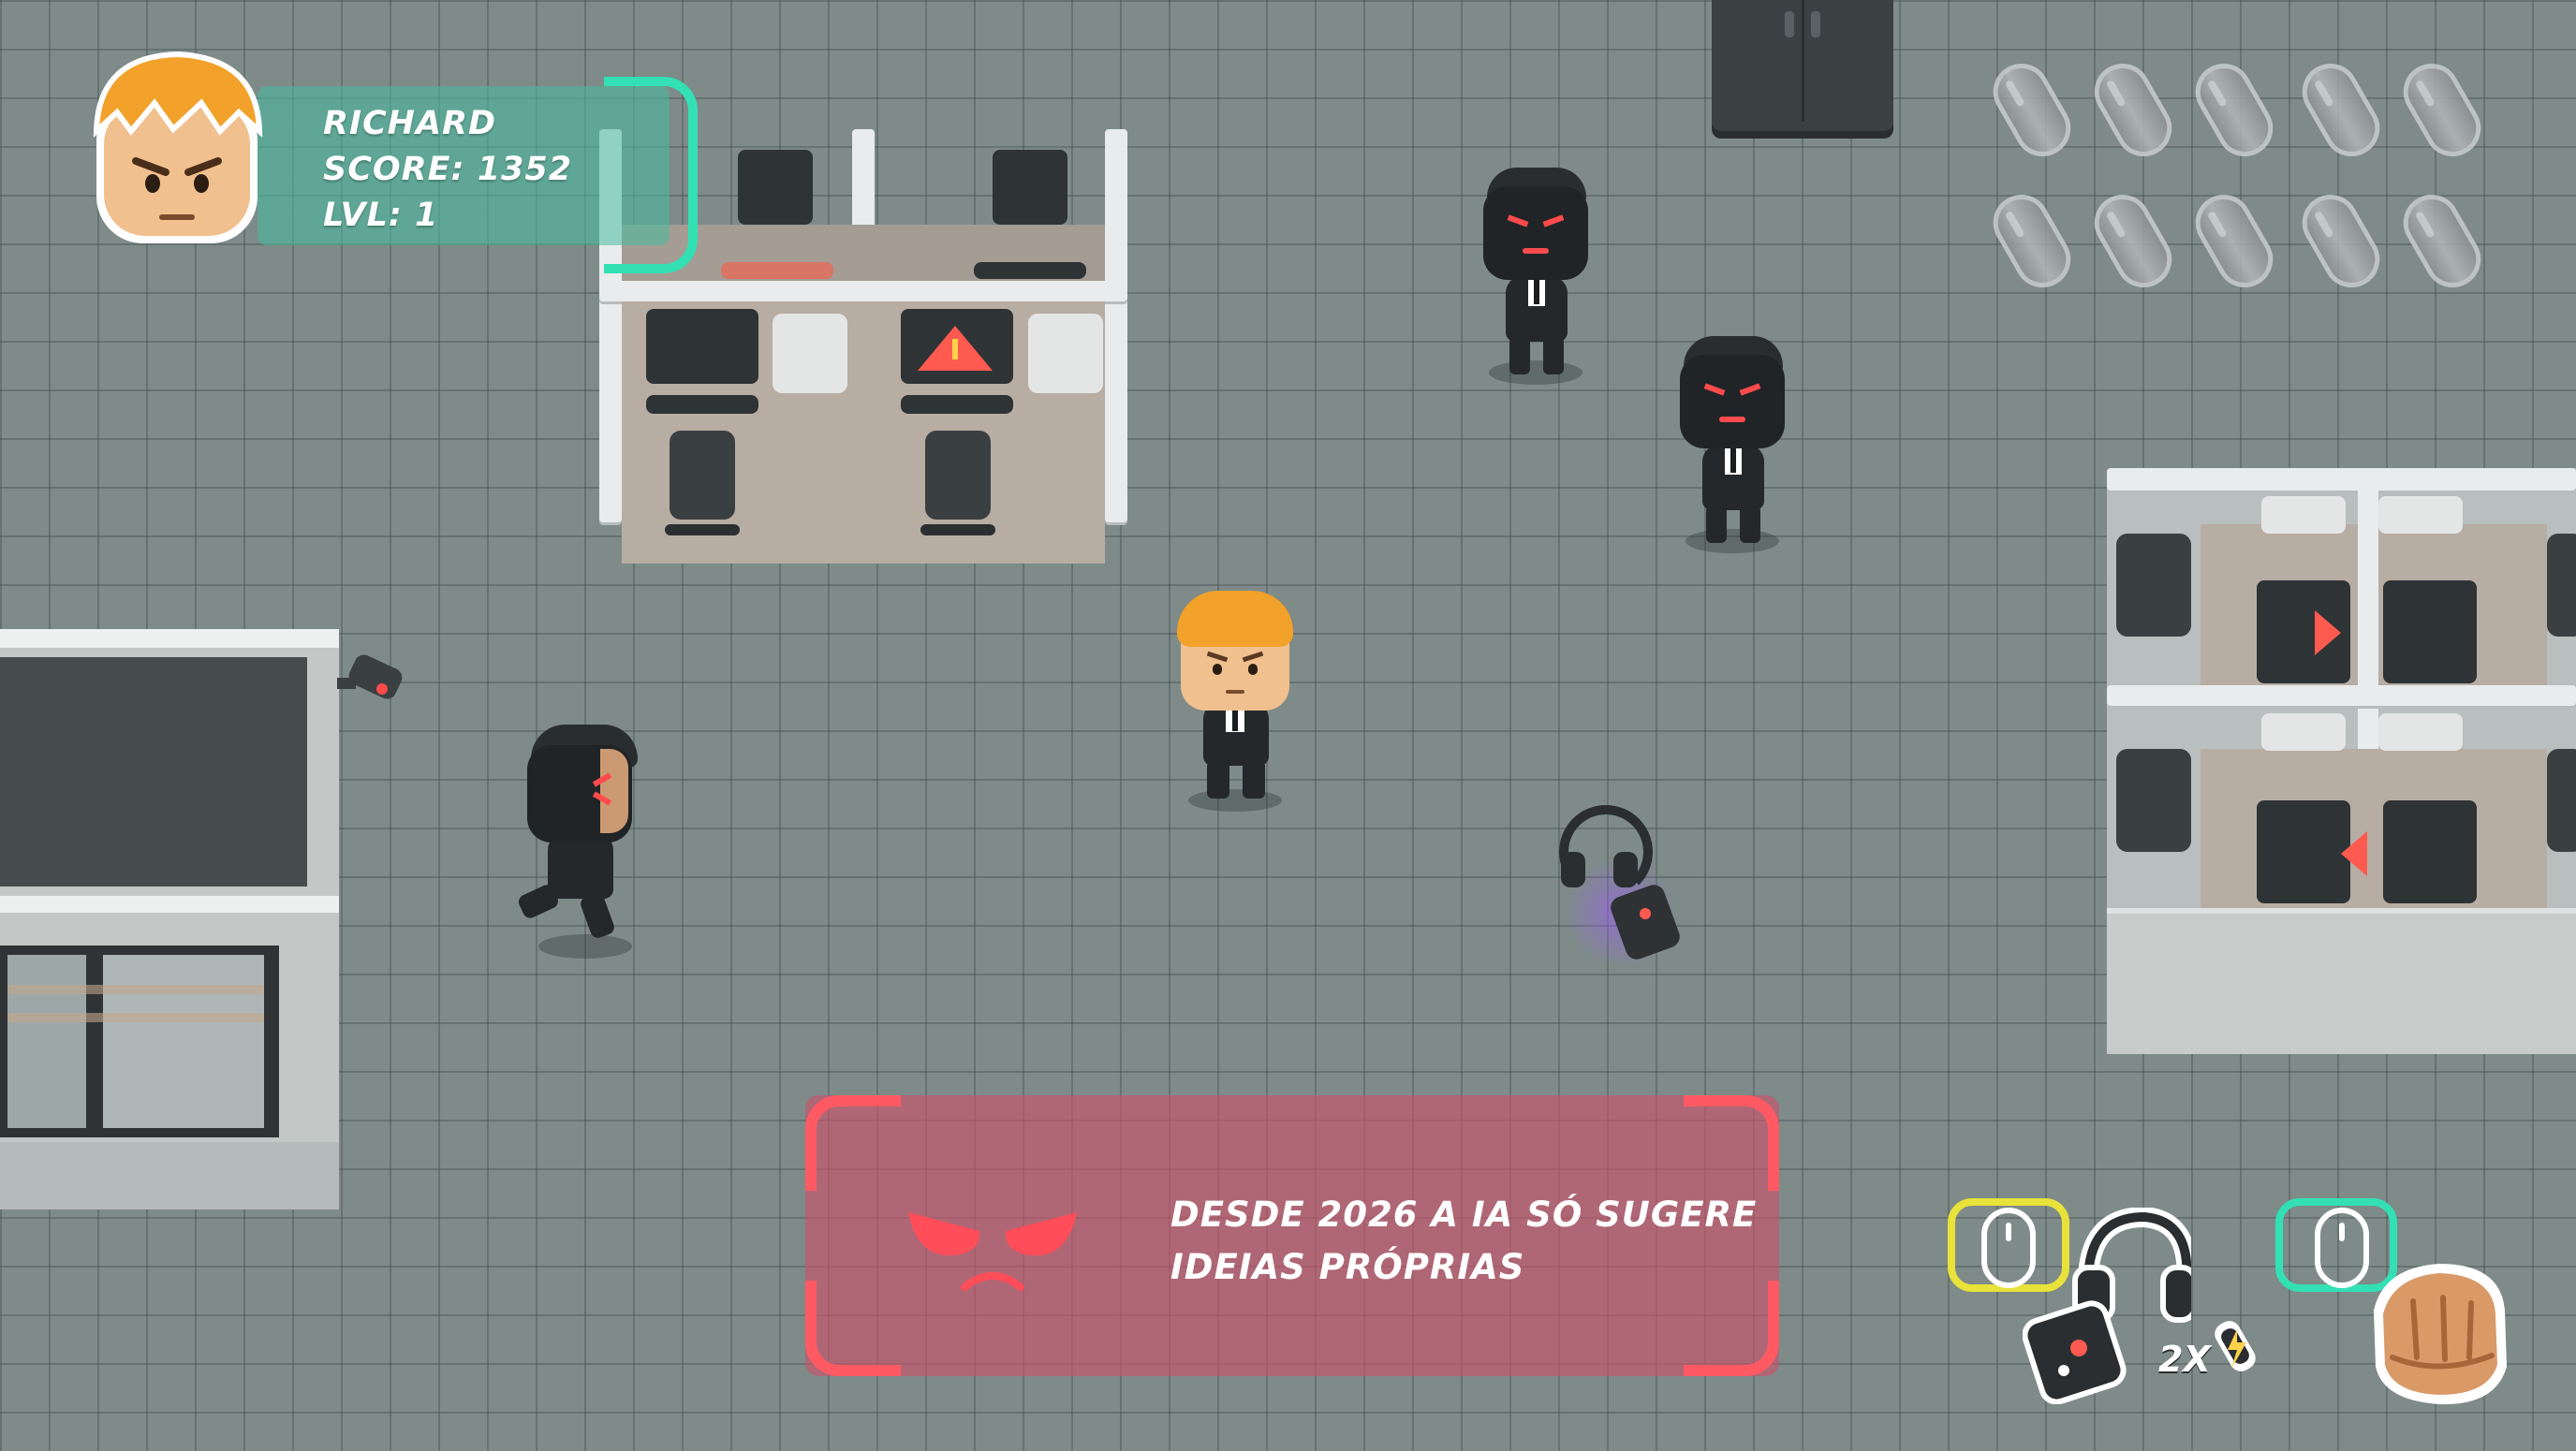  What do you see at coordinates (1625, 884) in the screenshot?
I see `headphones-pickup` at bounding box center [1625, 884].